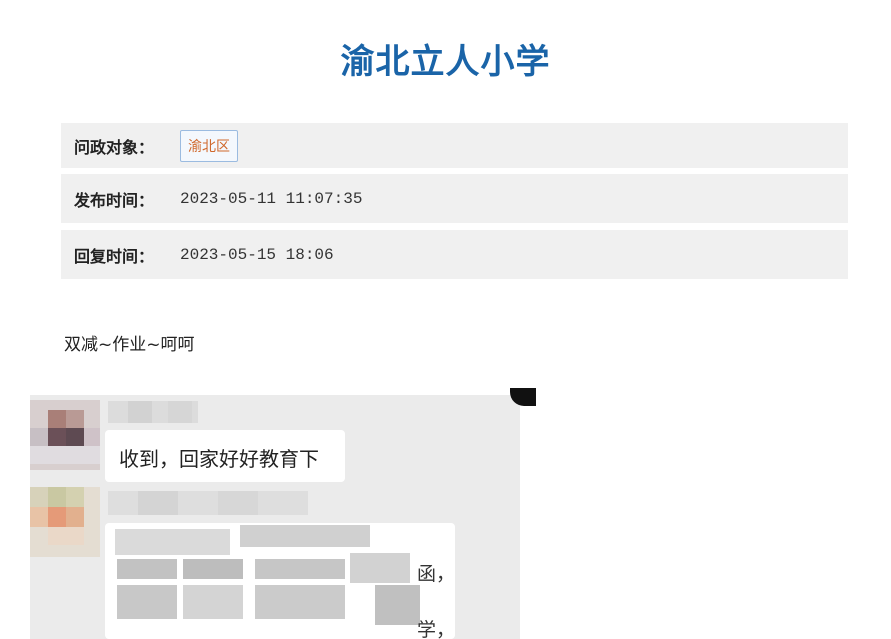  I want to click on chat-bubble-1: 收到，回家好好教育下, so click(225, 456).